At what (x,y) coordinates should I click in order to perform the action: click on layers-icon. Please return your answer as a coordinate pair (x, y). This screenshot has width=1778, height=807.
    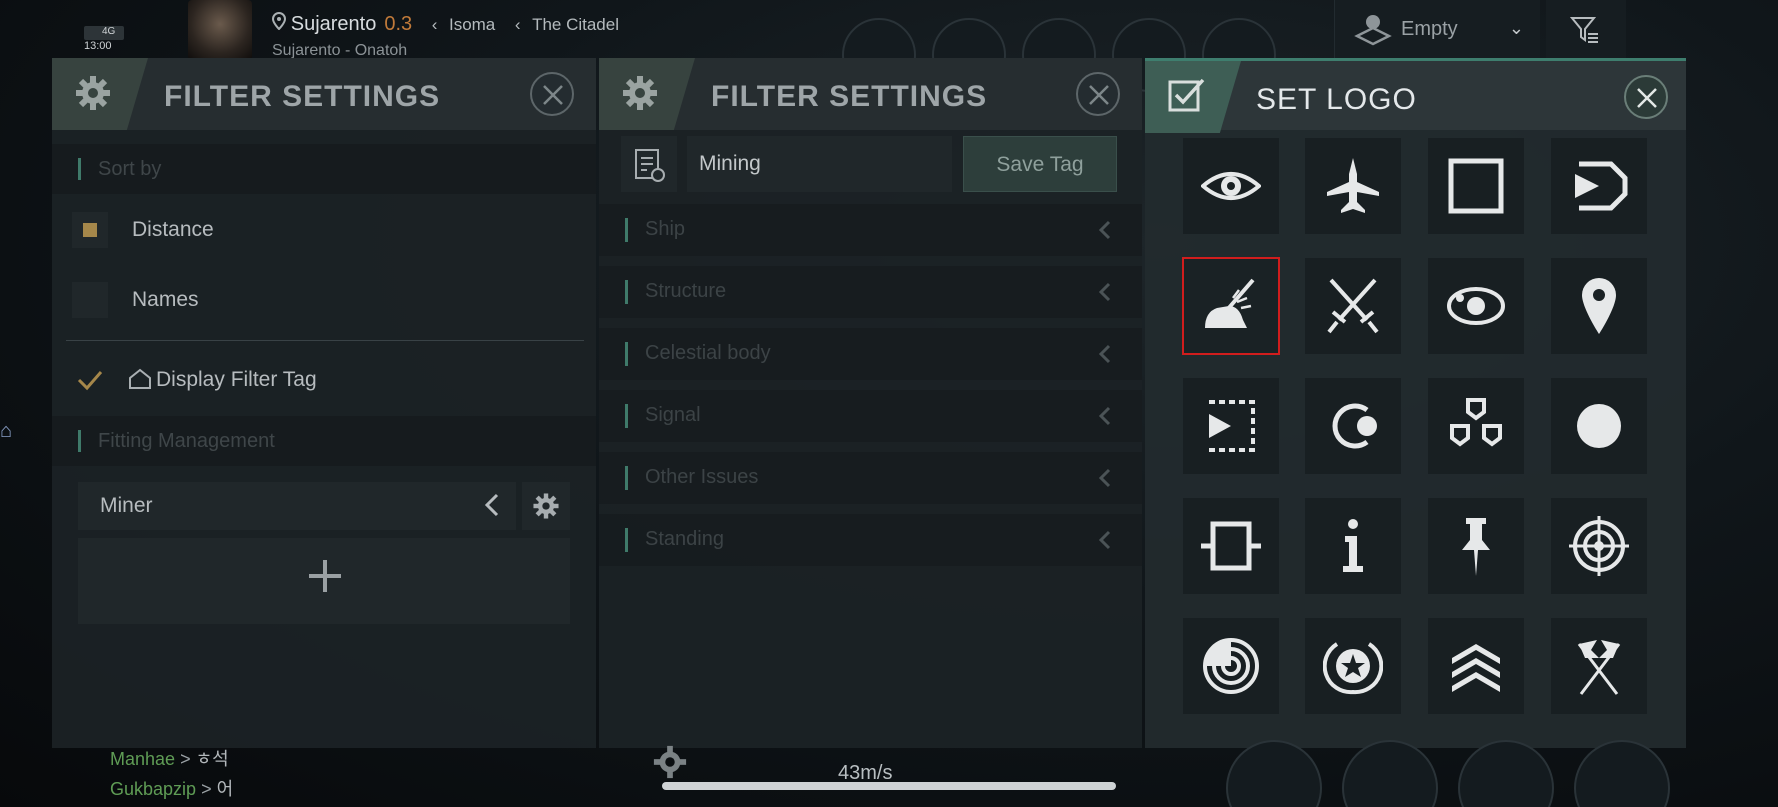
    Looking at the image, I should click on (1373, 30).